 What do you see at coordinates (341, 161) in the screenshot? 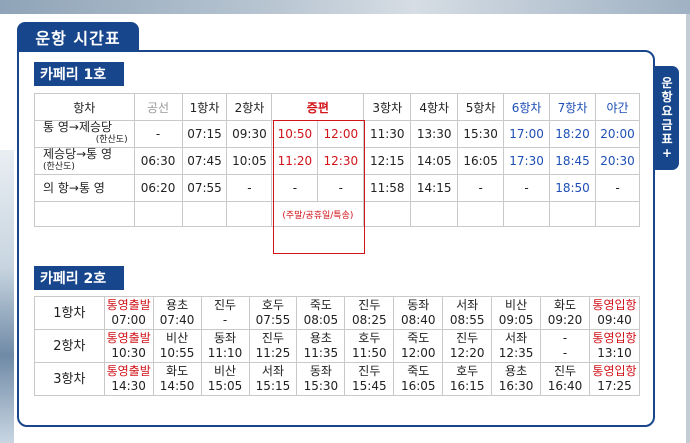
I see `time-cell: 12:30` at bounding box center [341, 161].